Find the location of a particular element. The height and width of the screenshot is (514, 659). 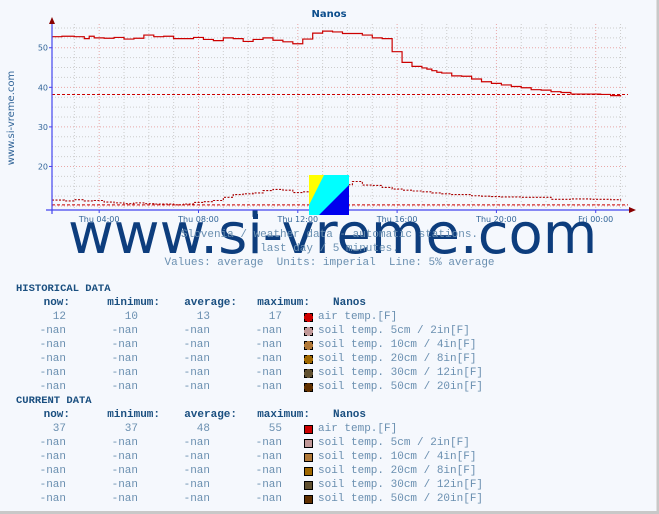

current-legend-label: air temp.[F] is located at coordinates (358, 429).